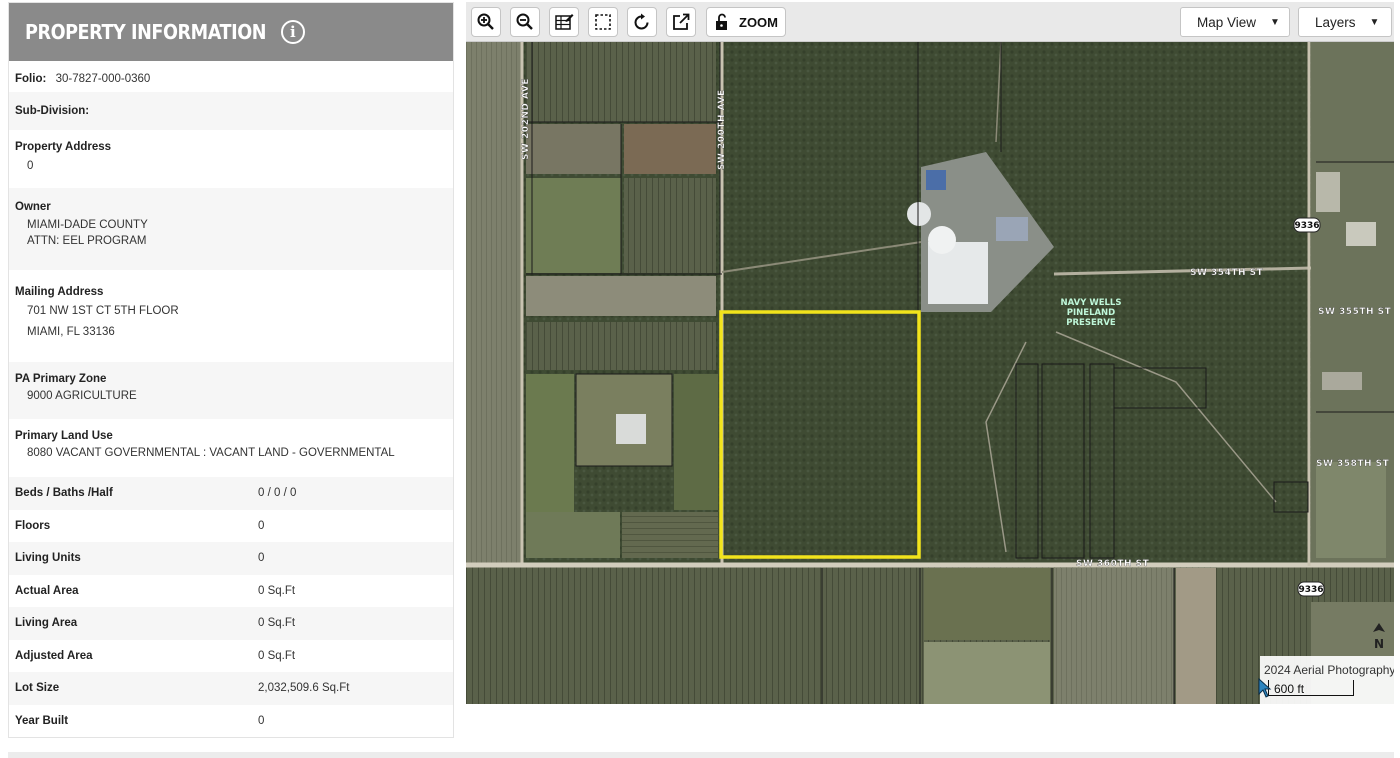 This screenshot has height=758, width=1400. Describe the element at coordinates (722, 129) in the screenshot. I see `road-label: SW 200TH AVE` at that location.